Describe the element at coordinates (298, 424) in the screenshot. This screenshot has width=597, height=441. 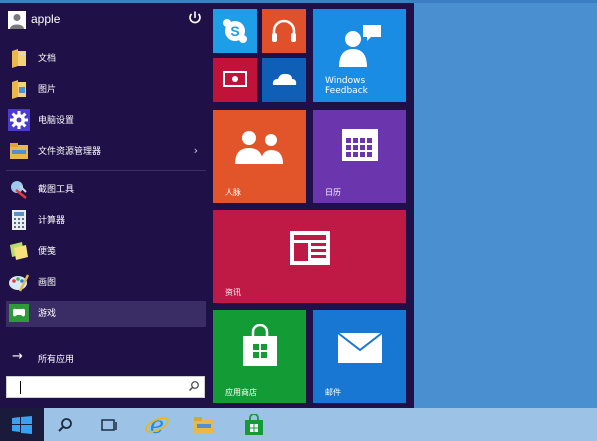
I see `taskbar: e` at that location.